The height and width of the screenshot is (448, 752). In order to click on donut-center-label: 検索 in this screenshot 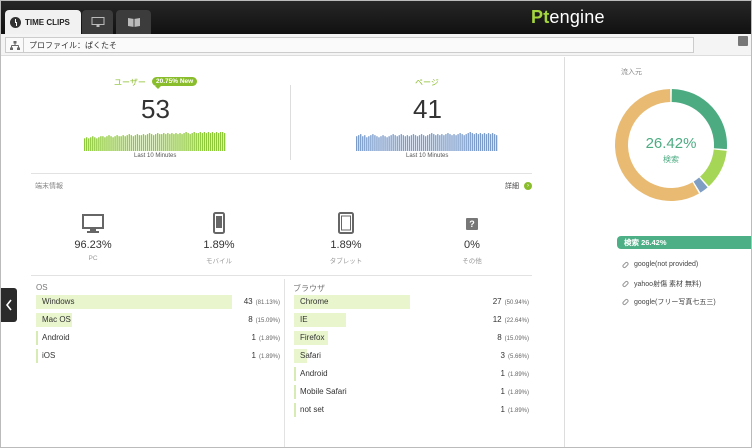, I will do `click(671, 159)`.